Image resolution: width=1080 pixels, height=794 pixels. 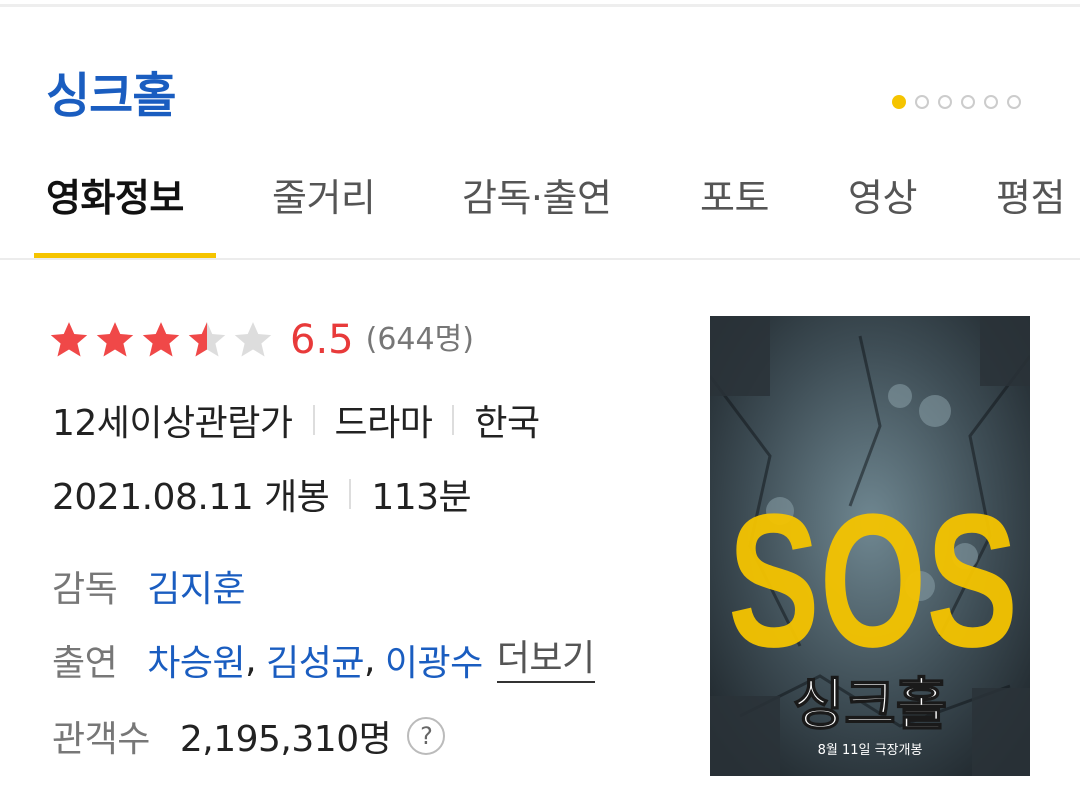 I want to click on rating-row: 6.5 (644명), so click(x=261, y=340).